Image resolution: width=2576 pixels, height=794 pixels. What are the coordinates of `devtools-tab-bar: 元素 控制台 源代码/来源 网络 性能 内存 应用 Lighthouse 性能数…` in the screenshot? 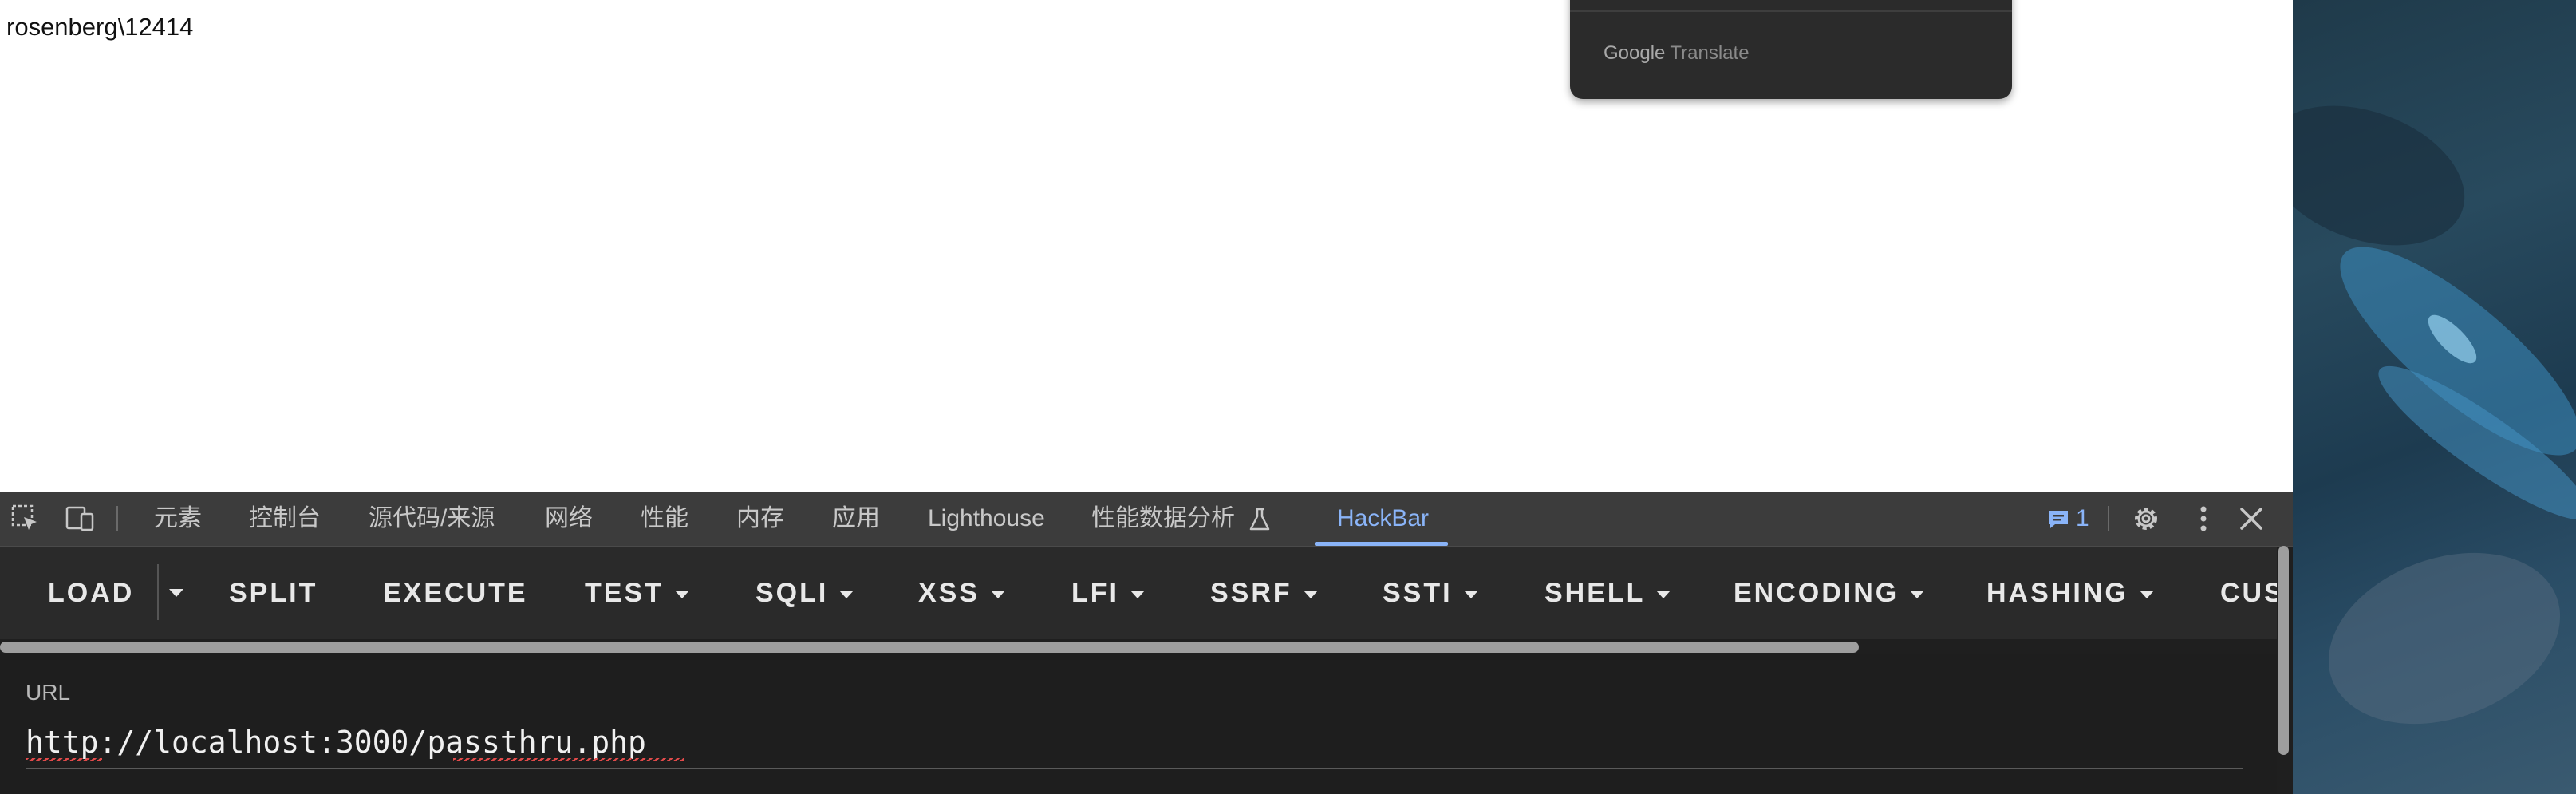 It's located at (1146, 519).